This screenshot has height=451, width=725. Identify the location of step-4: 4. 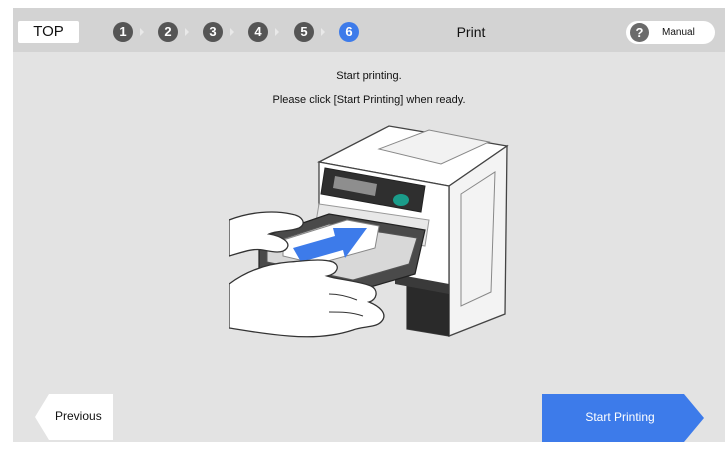
(258, 32).